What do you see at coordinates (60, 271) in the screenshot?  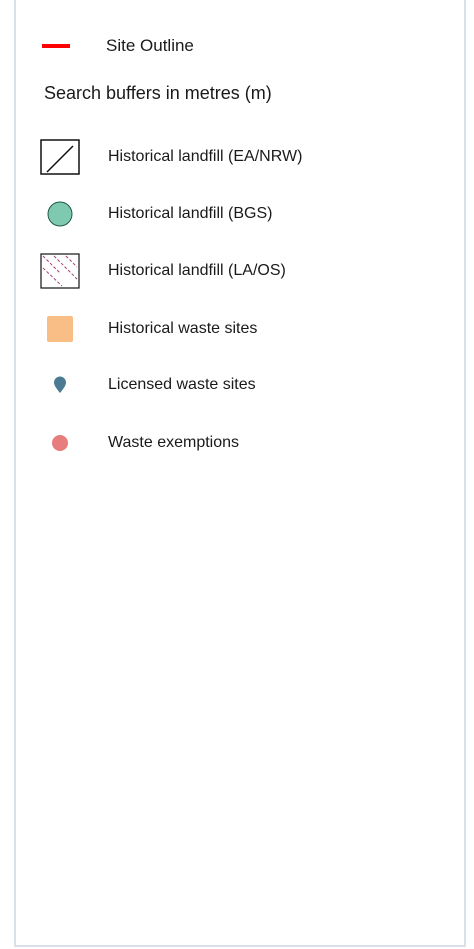 I see `hatched-square-icon` at bounding box center [60, 271].